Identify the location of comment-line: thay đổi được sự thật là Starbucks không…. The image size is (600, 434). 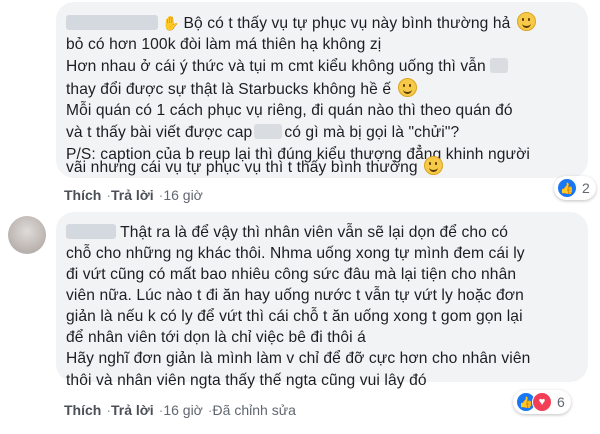
(241, 89).